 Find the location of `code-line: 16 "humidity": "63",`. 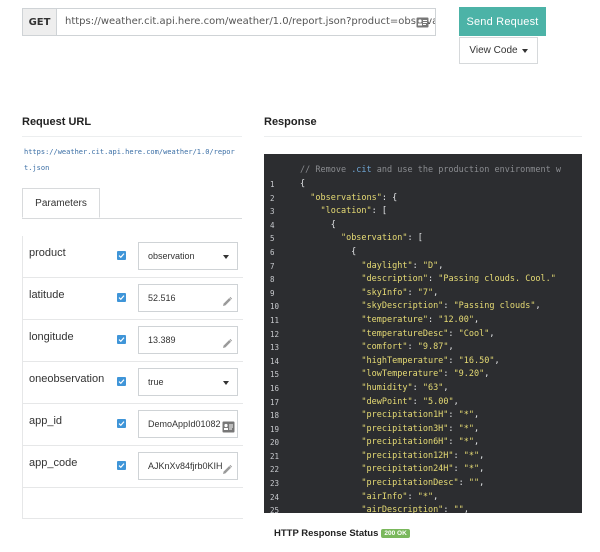

code-line: 16 "humidity": "63", is located at coordinates (423, 389).